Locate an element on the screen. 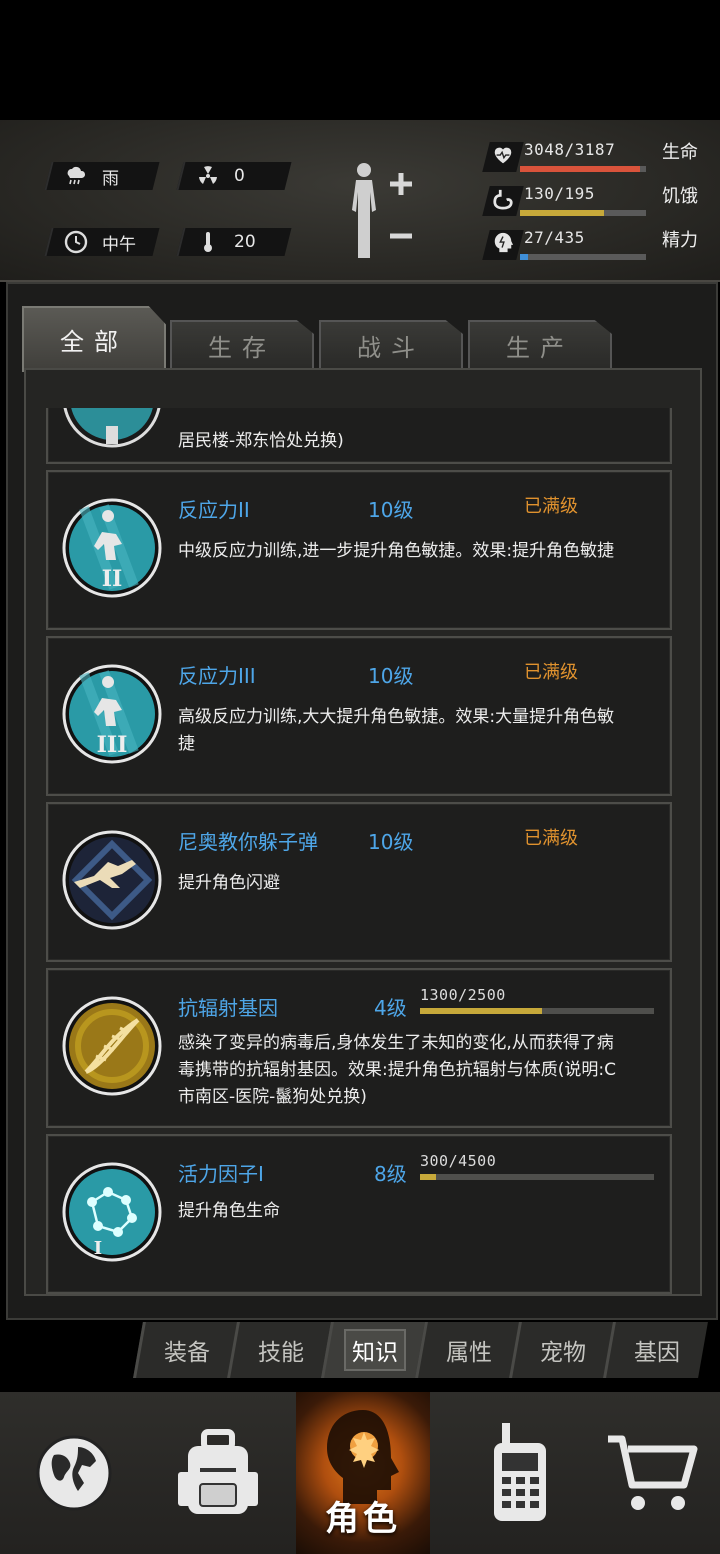 This screenshot has width=720, height=1554. health-bar is located at coordinates (583, 169).